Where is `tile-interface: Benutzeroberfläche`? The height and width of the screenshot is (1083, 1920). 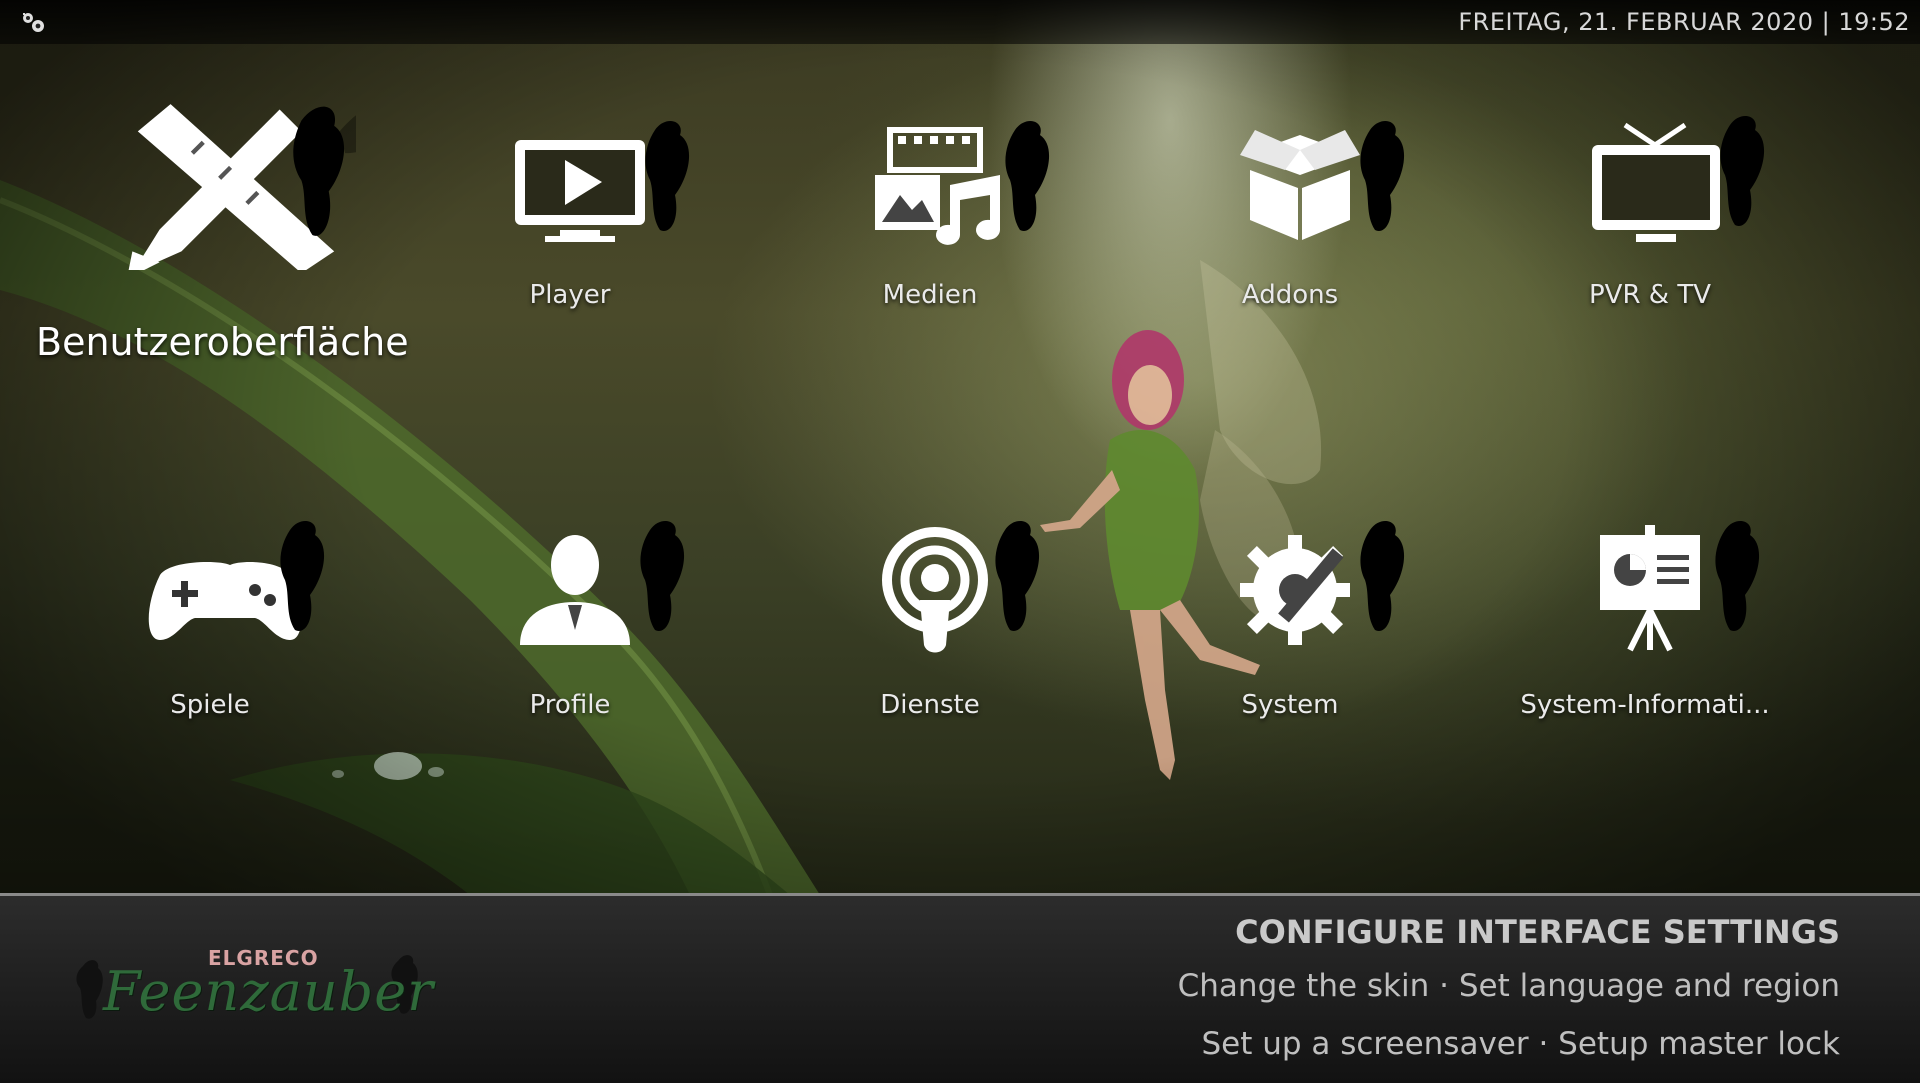
tile-interface: Benutzeroberfläche is located at coordinates (222, 217).